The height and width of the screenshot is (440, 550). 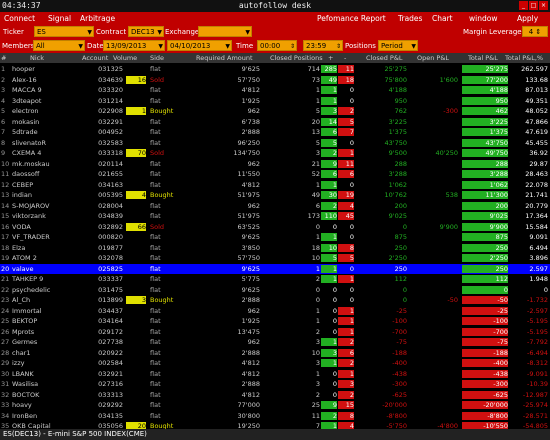 I want to click on required-amount-cell: 134'750, so click(x=246, y=153).